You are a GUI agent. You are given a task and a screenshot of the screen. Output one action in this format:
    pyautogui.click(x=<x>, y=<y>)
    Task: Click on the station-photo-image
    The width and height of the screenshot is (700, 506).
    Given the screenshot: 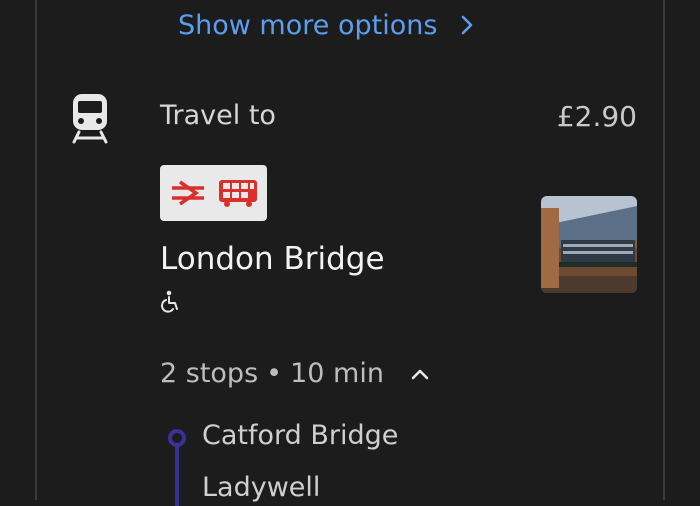 What is the action you would take?
    pyautogui.click(x=589, y=244)
    